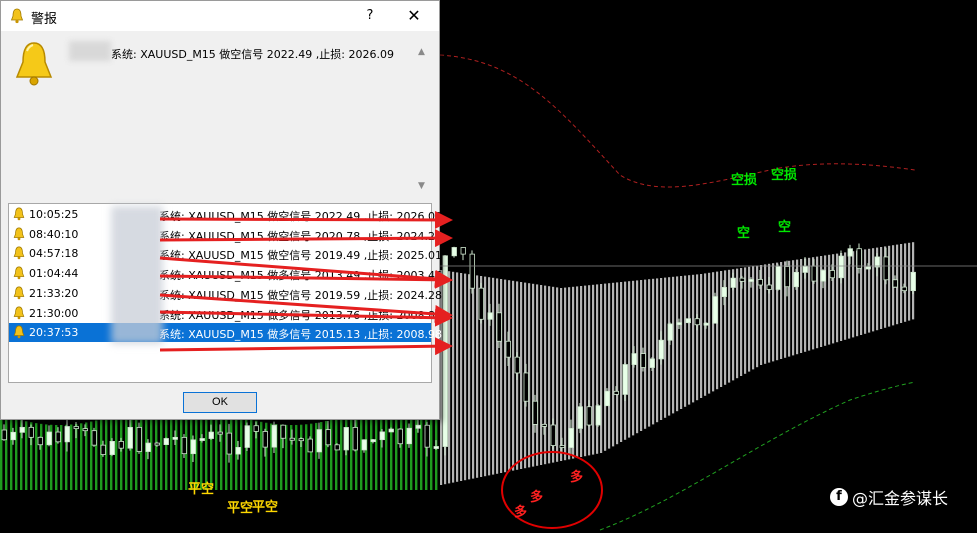 This screenshot has height=533, width=977. What do you see at coordinates (90, 51) in the screenshot?
I see `redacted-area` at bounding box center [90, 51].